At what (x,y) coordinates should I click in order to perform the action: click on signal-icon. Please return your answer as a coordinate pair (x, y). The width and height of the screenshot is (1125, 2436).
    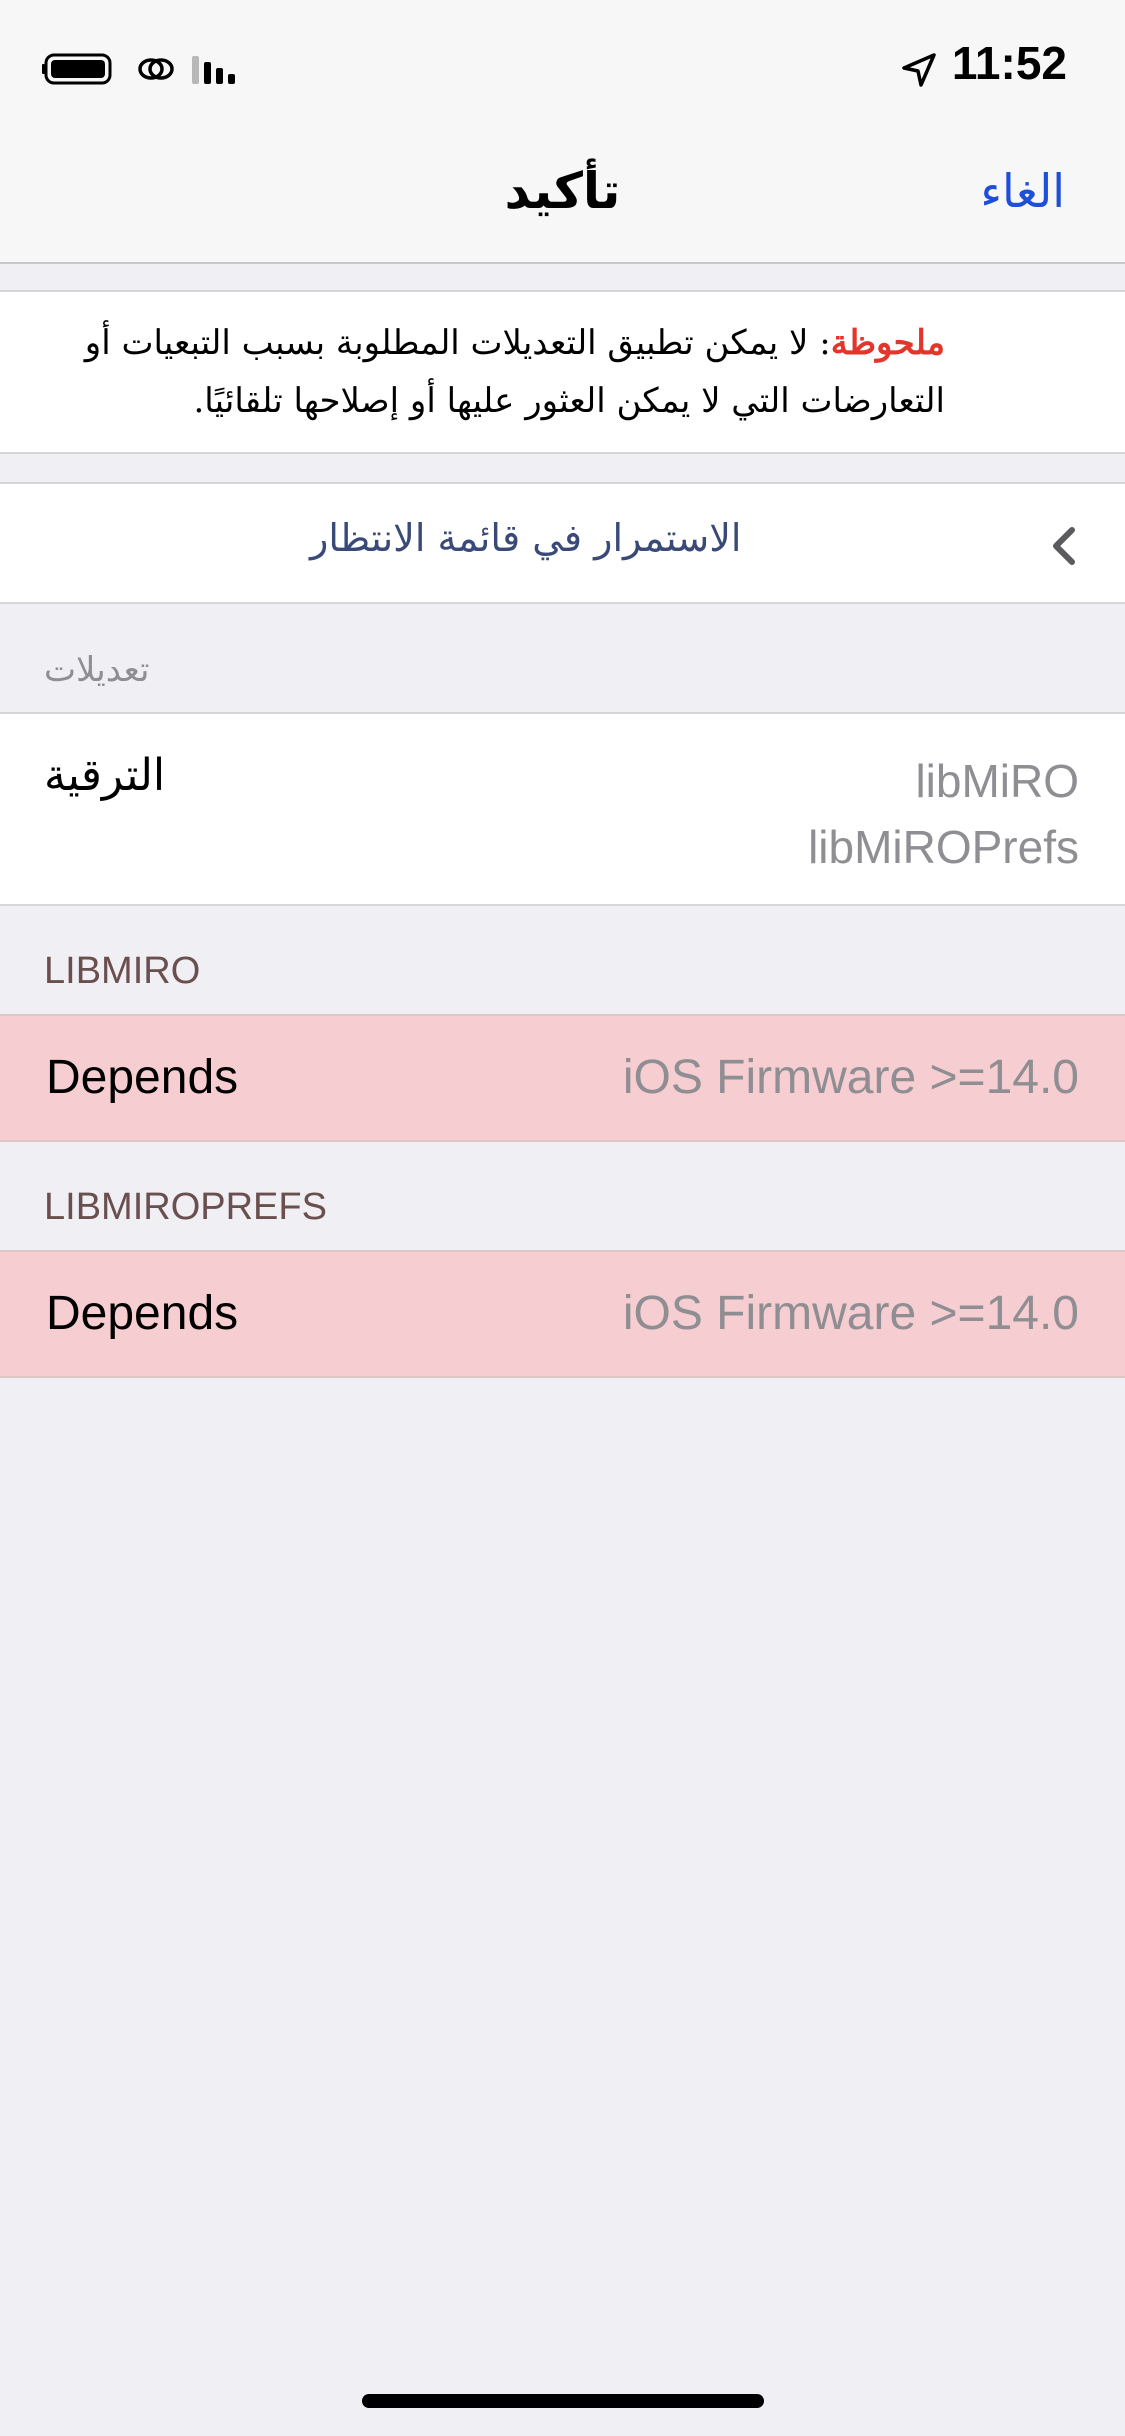
    Looking at the image, I should click on (213, 70).